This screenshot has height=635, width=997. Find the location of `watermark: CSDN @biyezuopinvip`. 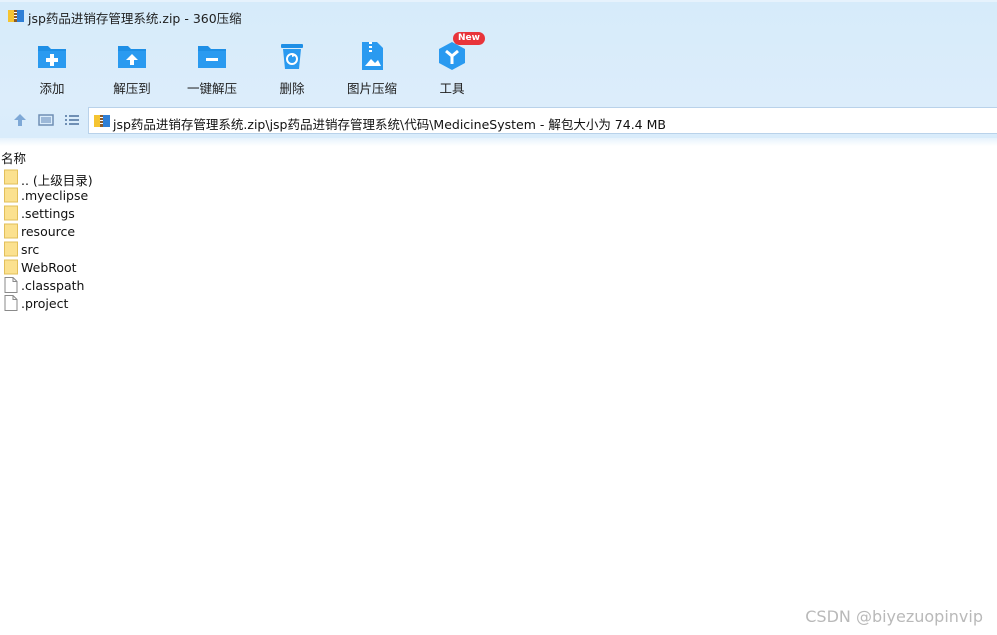

watermark: CSDN @biyezuopinvip is located at coordinates (894, 616).